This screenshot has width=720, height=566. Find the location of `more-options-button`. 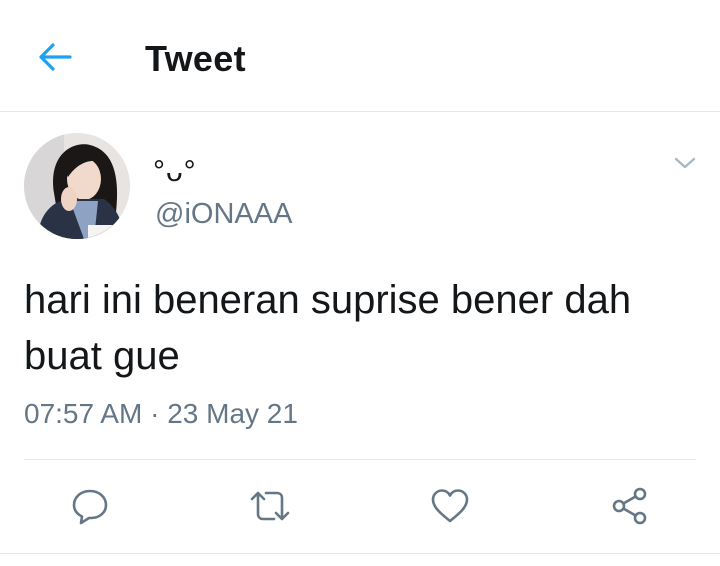

more-options-button is located at coordinates (685, 163).